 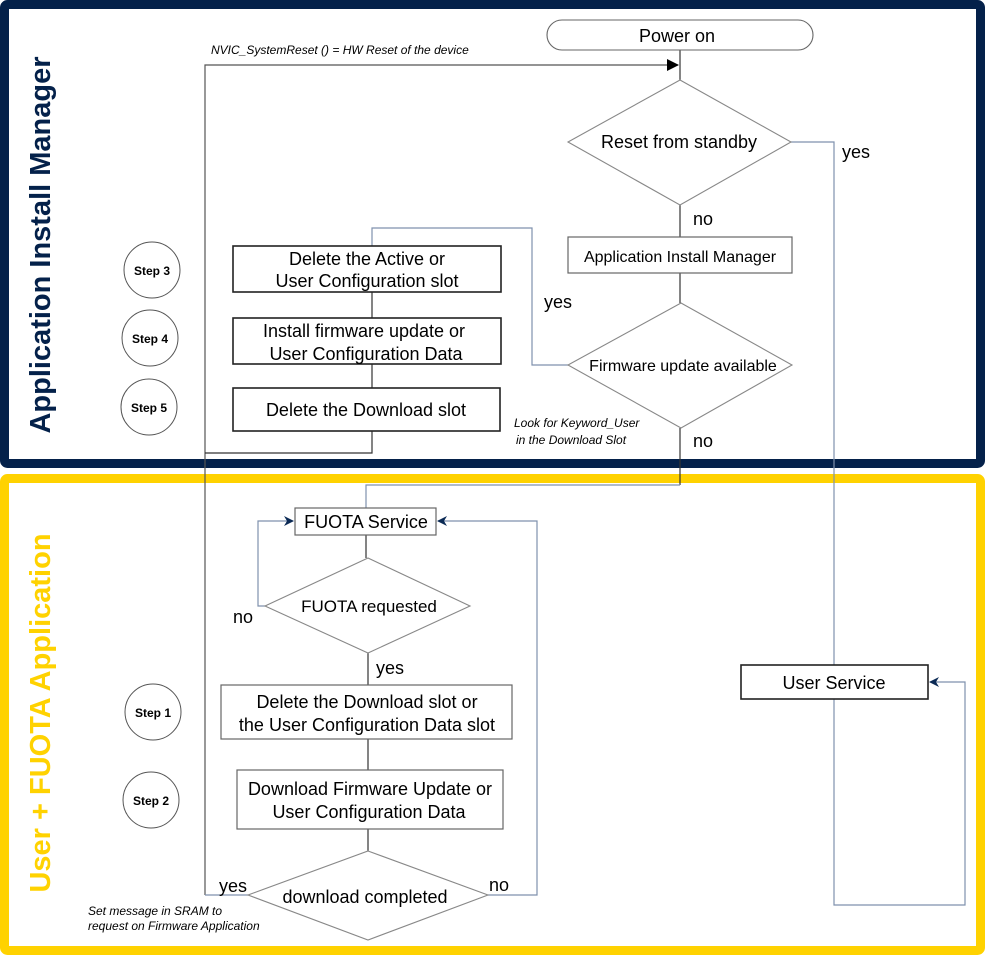 I want to click on install-firmware-line1: Install firmware update or, so click(x=364, y=331).